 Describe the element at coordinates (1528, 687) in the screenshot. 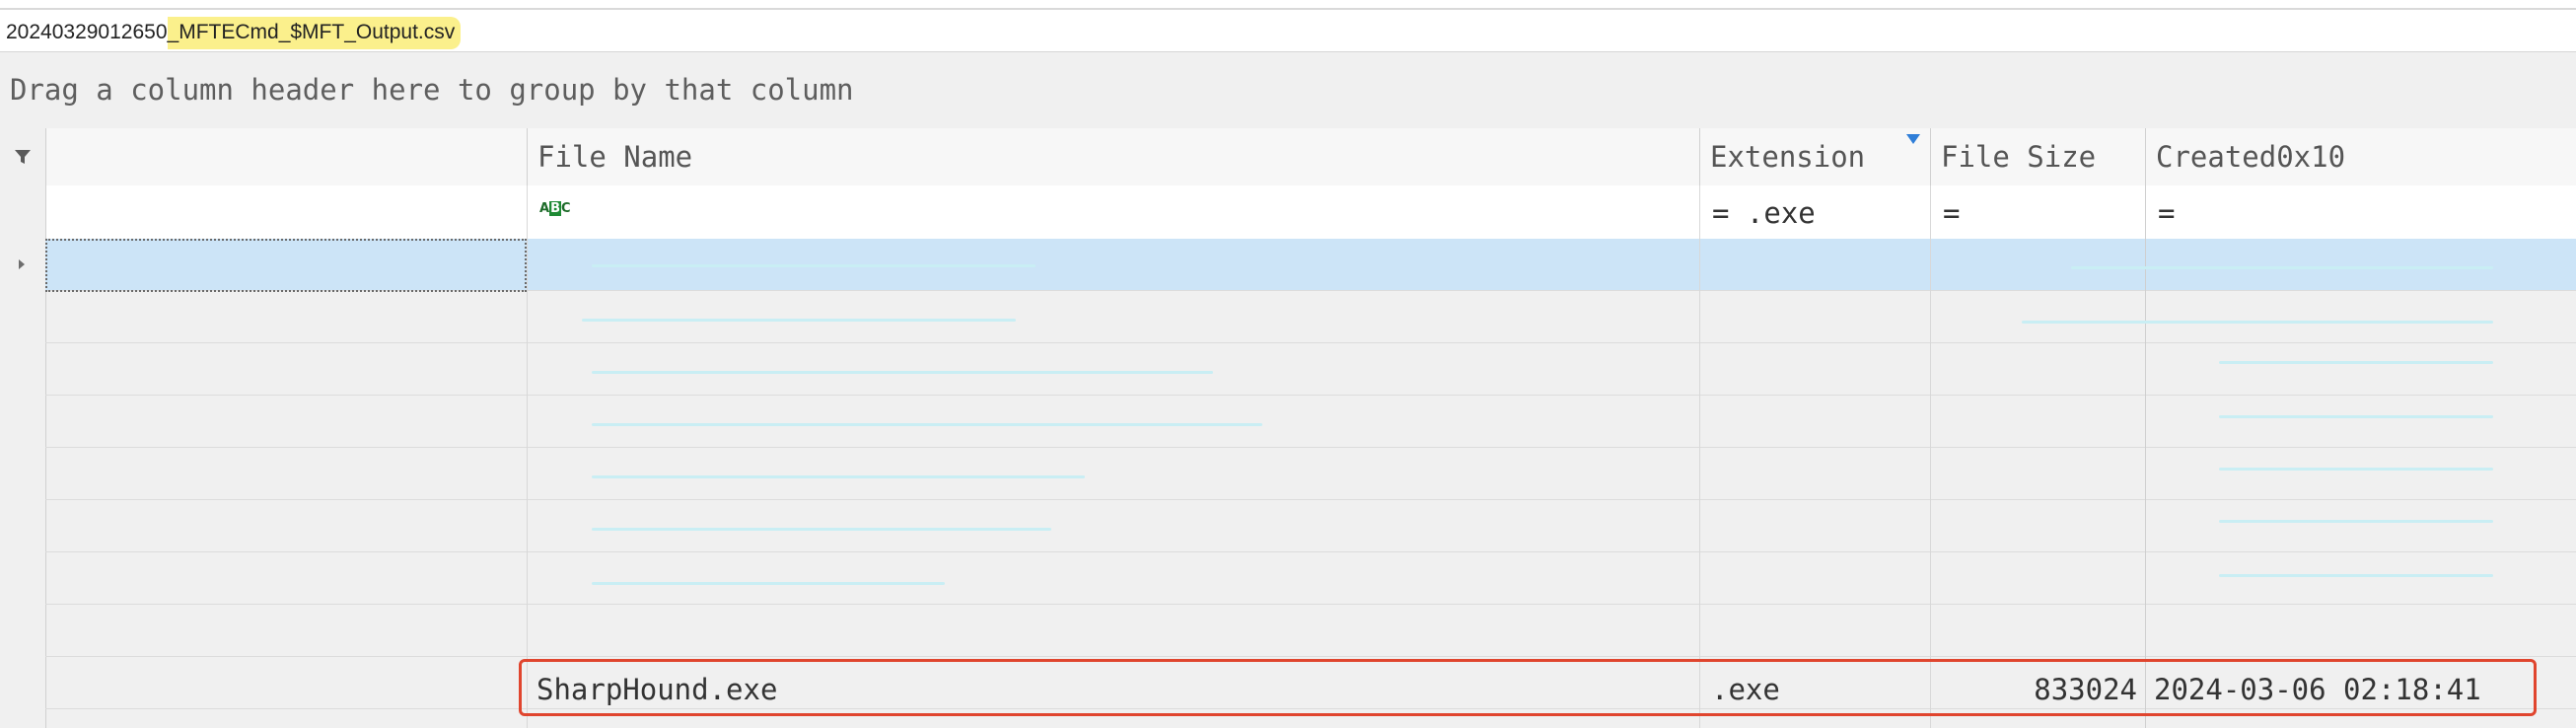

I see `highlight-annotation-box` at that location.